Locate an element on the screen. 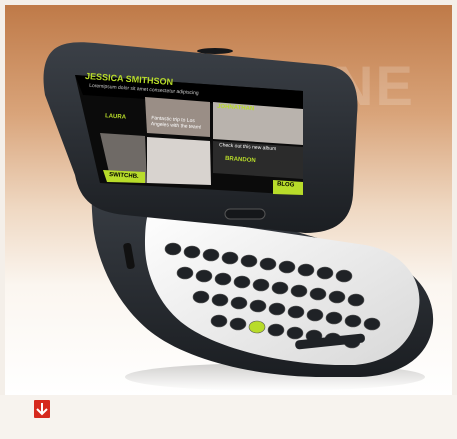 This screenshot has width=457, height=439. center-button is located at coordinates (245, 214).